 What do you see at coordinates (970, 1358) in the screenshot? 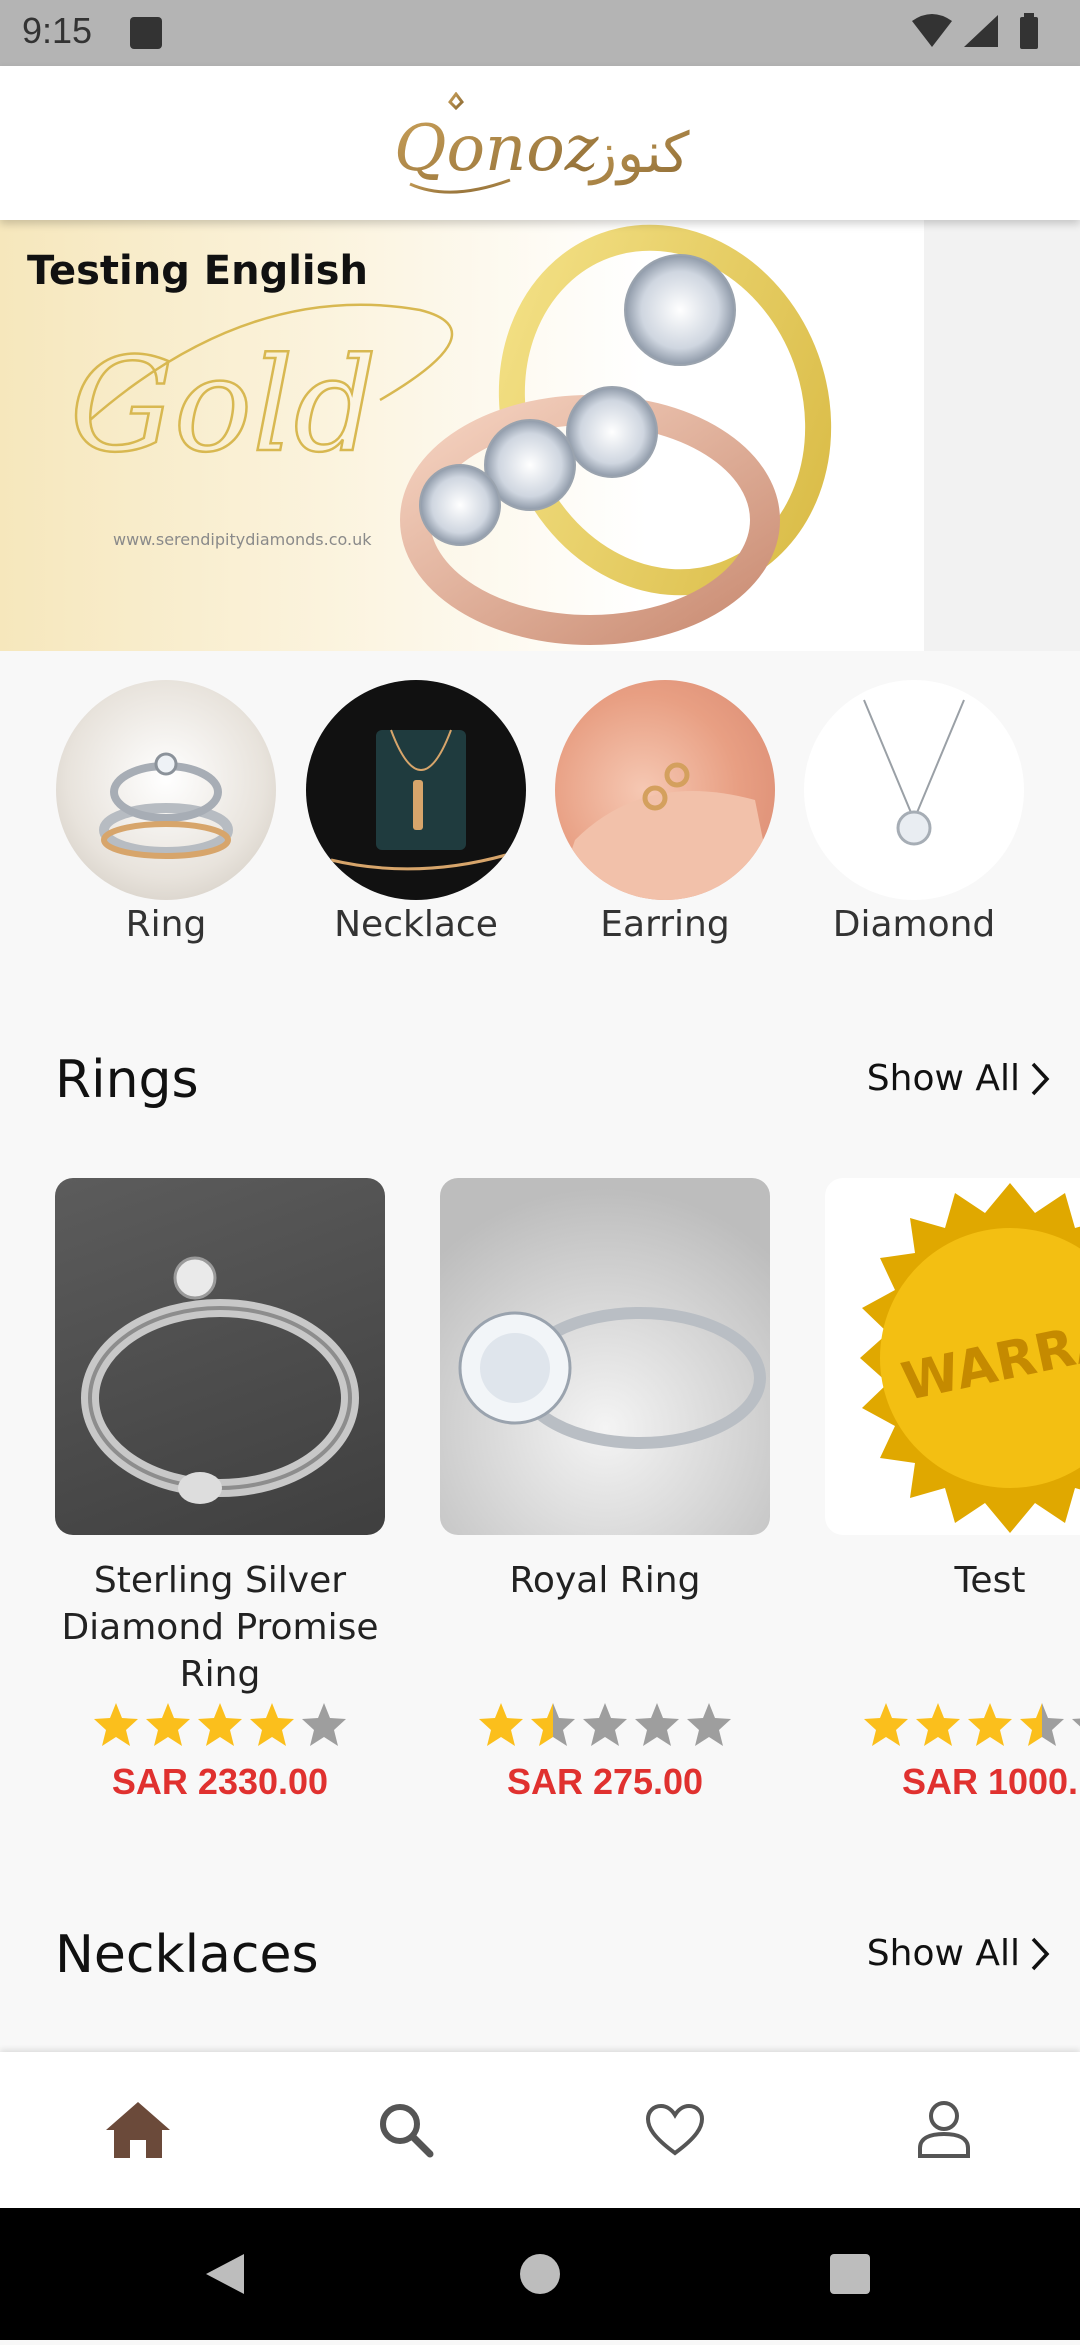
I see `warranty-badge-icon: WARRANTY` at bounding box center [970, 1358].